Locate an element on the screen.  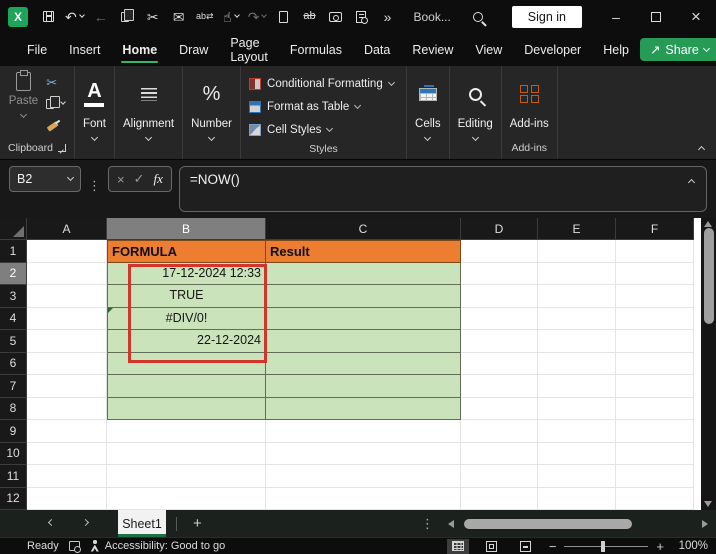
scroll-right-icon is located at coordinates (705, 523).